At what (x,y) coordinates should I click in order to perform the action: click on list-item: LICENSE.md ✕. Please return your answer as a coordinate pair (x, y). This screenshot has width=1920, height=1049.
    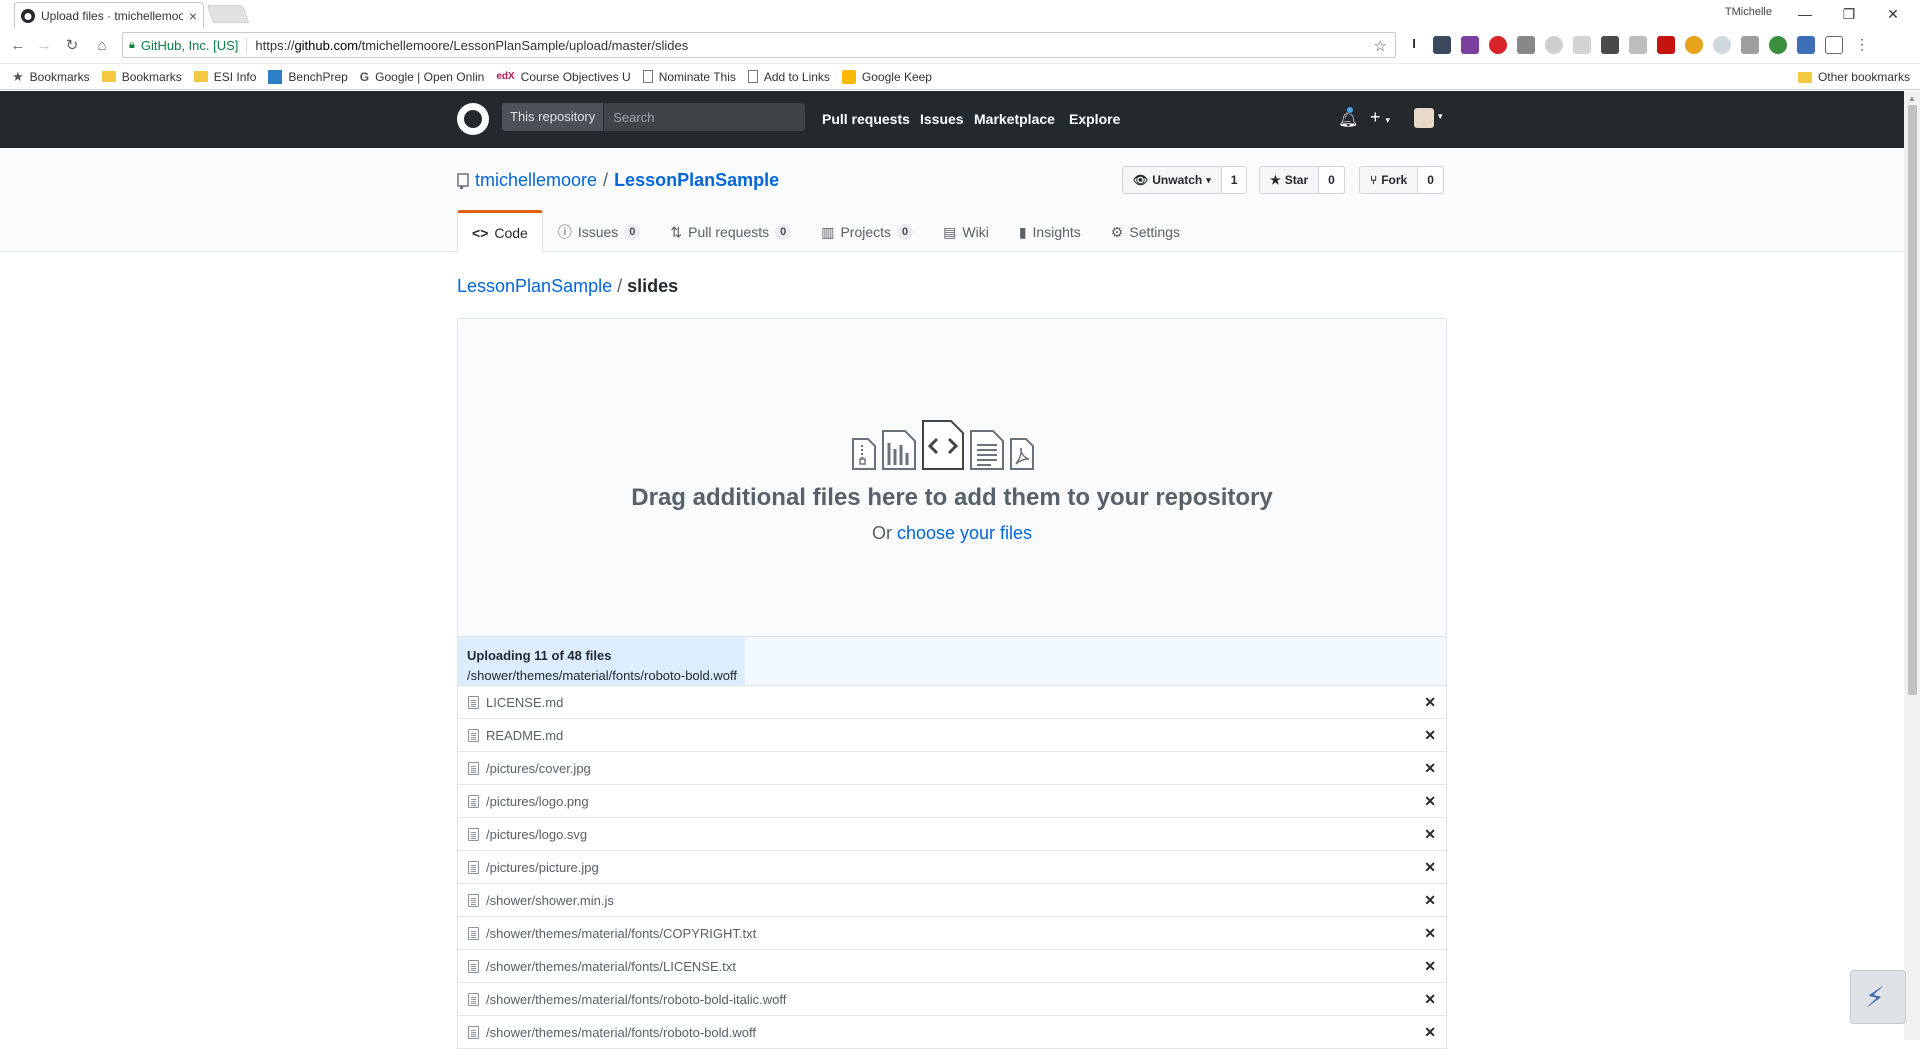
    Looking at the image, I should click on (952, 702).